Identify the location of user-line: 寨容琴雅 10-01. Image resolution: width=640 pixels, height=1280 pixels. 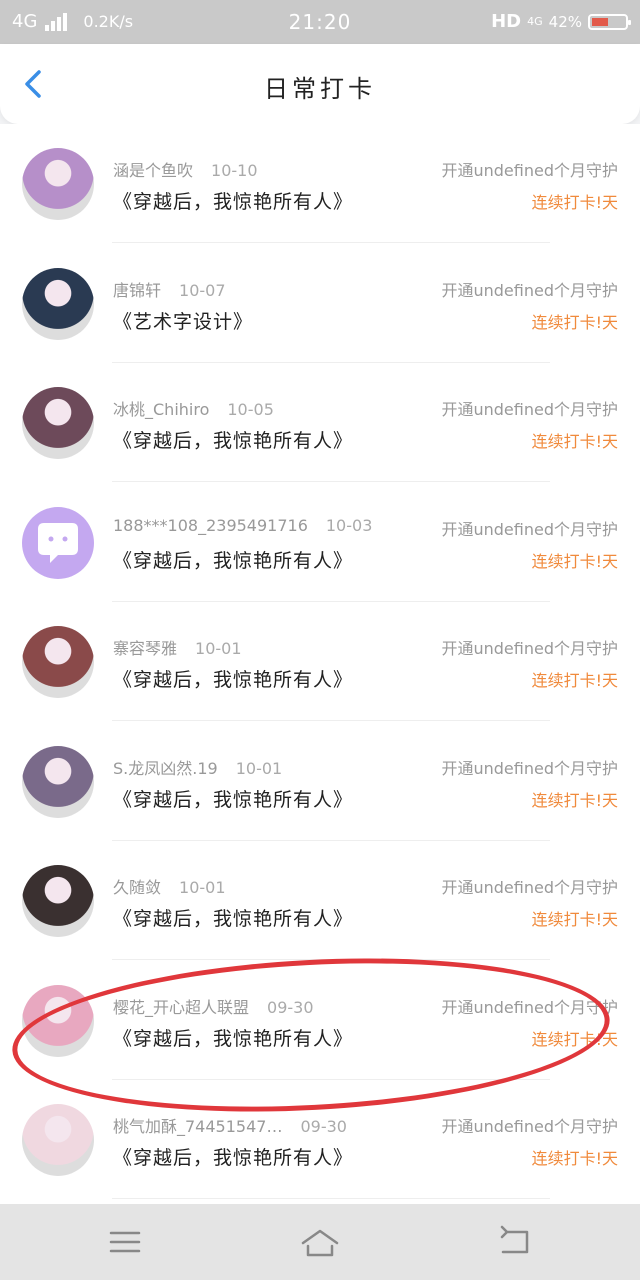
(177, 647).